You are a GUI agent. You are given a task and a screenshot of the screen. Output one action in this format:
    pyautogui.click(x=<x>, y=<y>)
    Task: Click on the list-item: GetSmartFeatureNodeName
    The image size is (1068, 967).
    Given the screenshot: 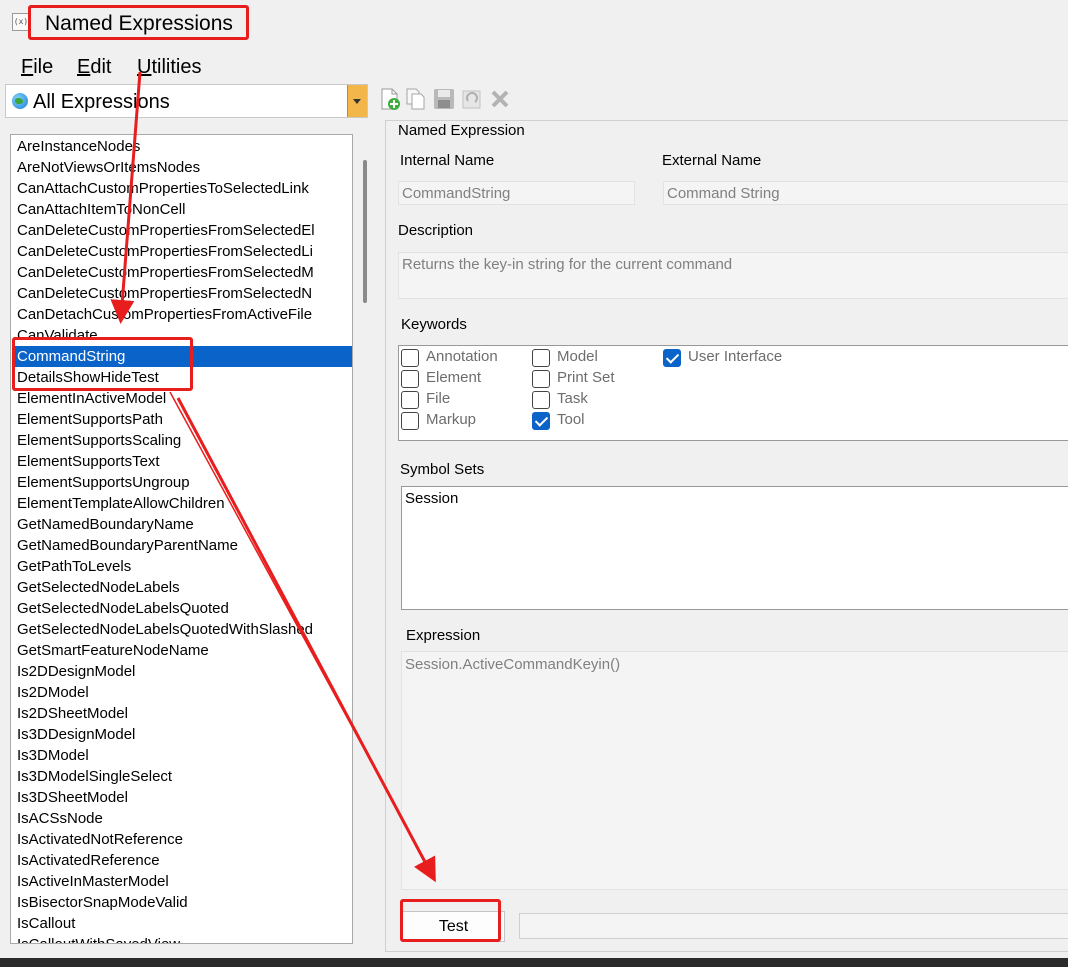 What is the action you would take?
    pyautogui.click(x=113, y=650)
    